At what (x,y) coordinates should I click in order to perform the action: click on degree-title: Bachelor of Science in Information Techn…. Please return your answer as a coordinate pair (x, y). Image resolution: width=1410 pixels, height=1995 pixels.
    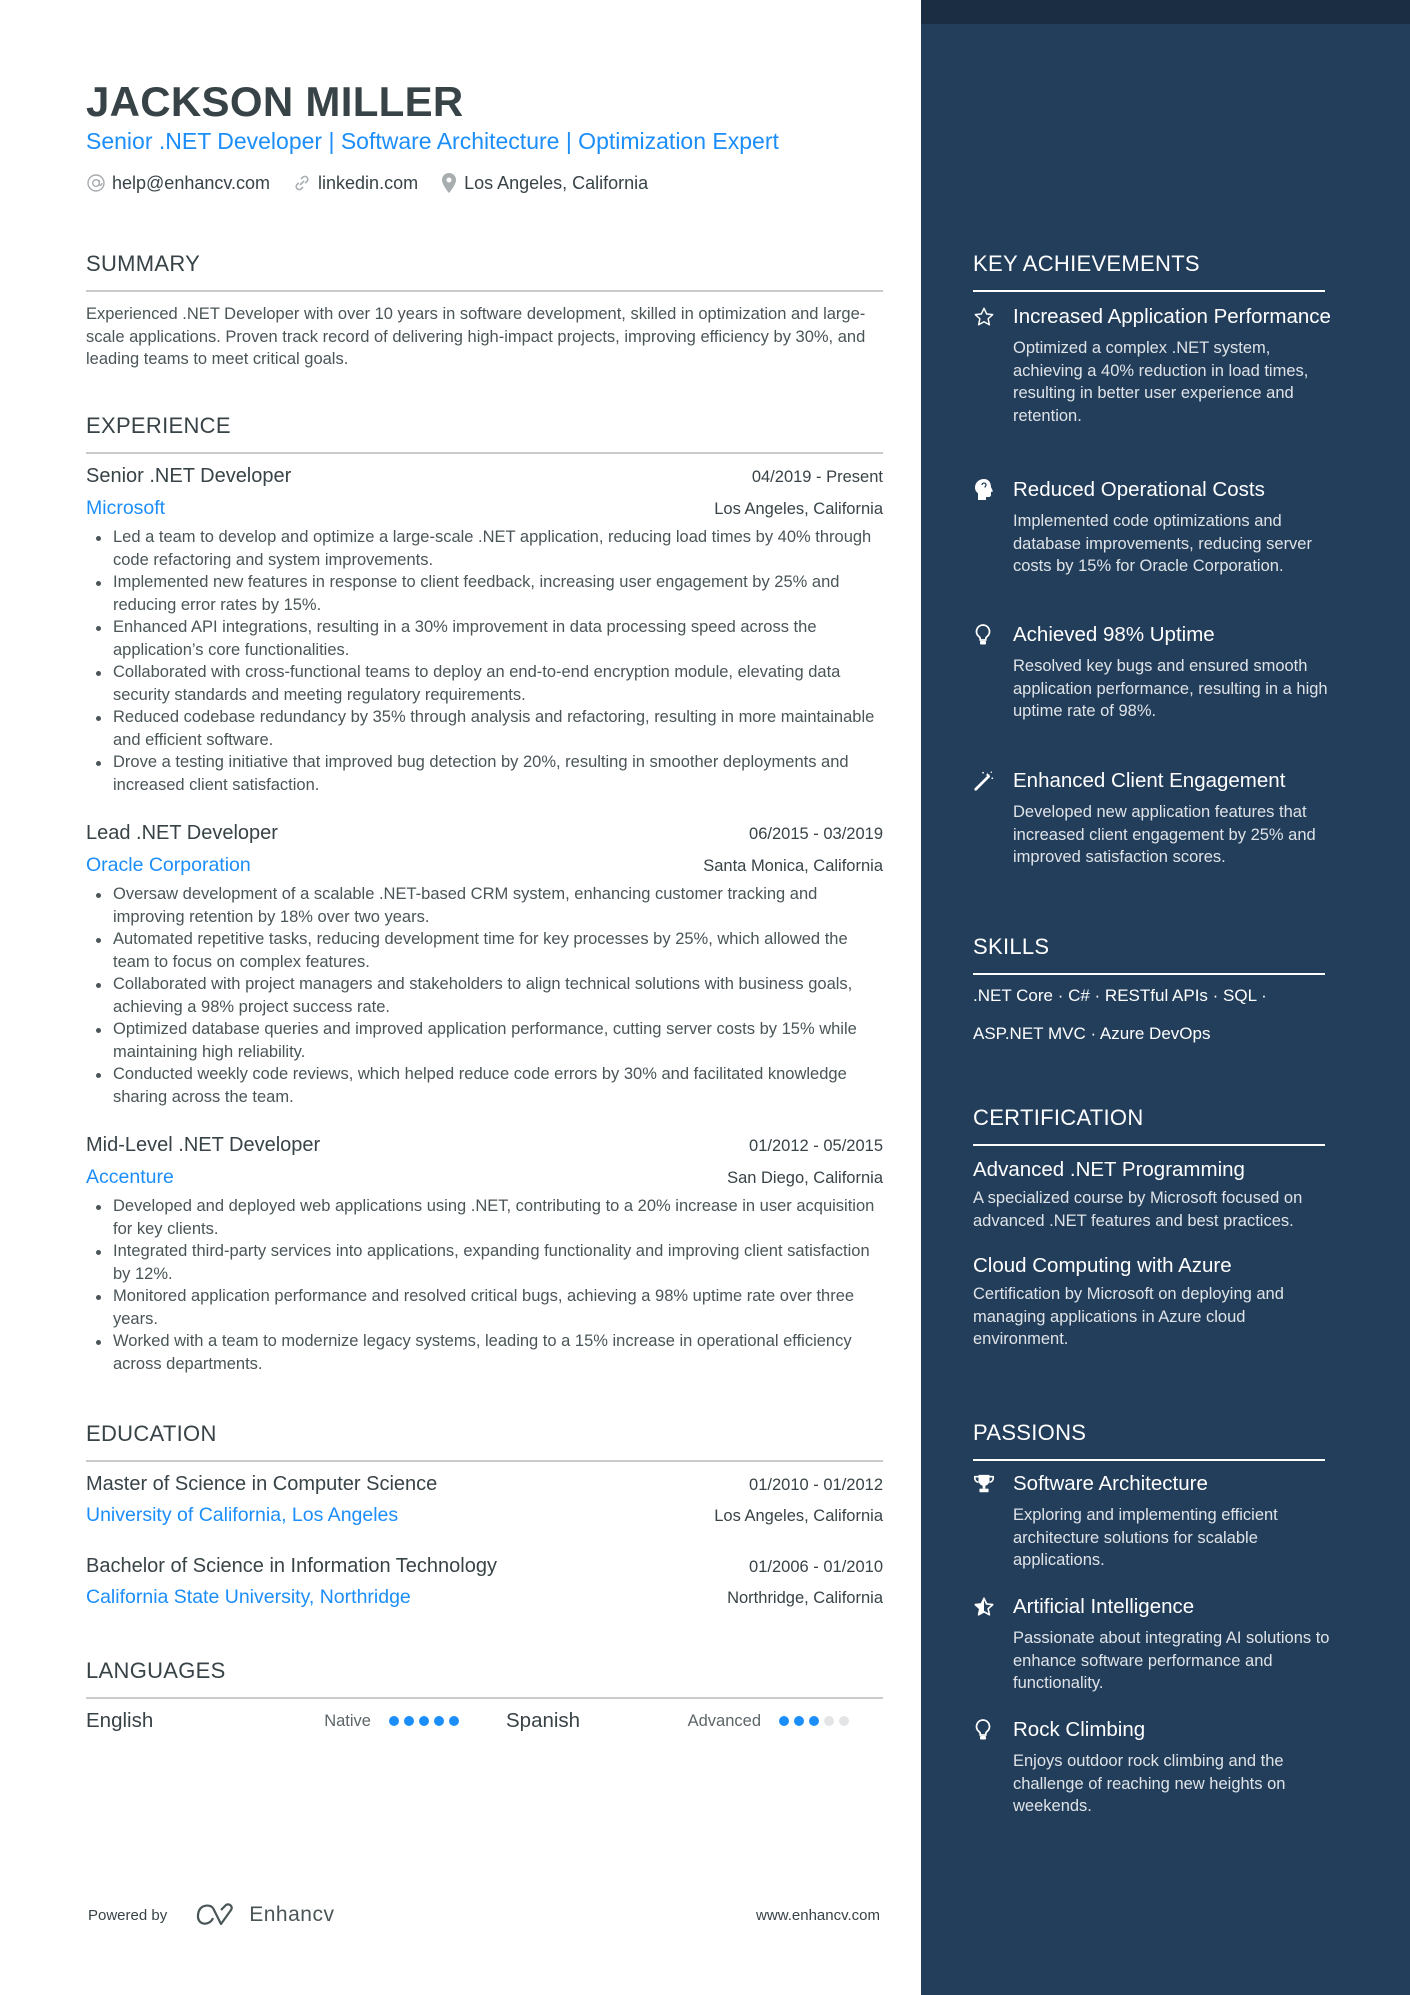
    Looking at the image, I should click on (291, 1566).